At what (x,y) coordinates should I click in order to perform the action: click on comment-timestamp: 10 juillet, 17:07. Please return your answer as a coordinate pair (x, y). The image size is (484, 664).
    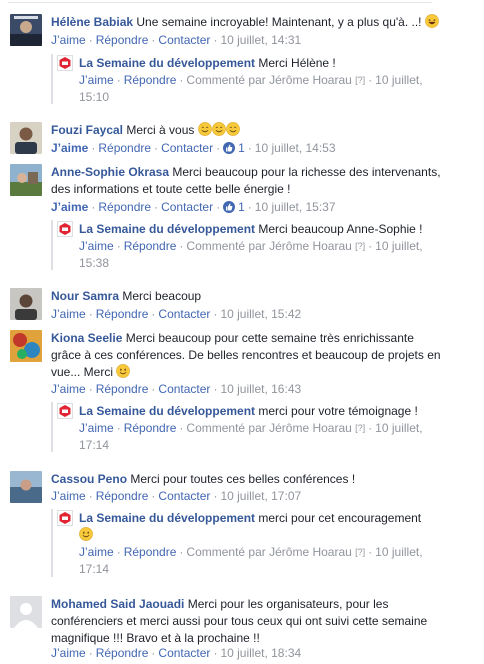
    Looking at the image, I should click on (260, 496).